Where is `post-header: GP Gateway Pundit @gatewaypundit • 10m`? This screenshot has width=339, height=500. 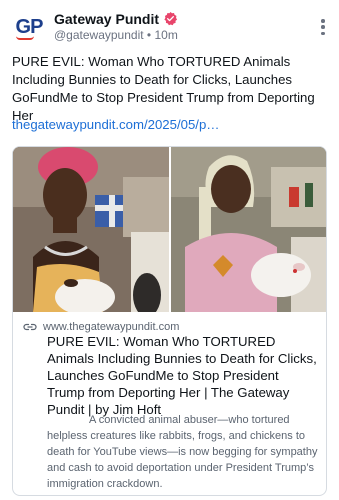
post-header: GP Gateway Pundit @gatewaypundit • 10m is located at coordinates (171, 28).